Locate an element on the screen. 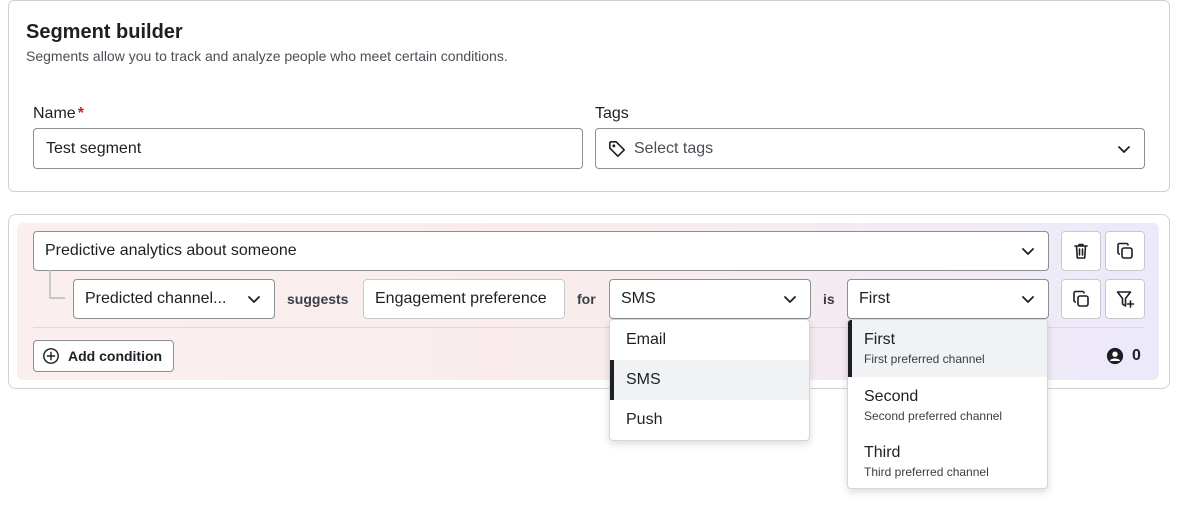 The height and width of the screenshot is (513, 1178). duplicate-group-button is located at coordinates (1125, 251).